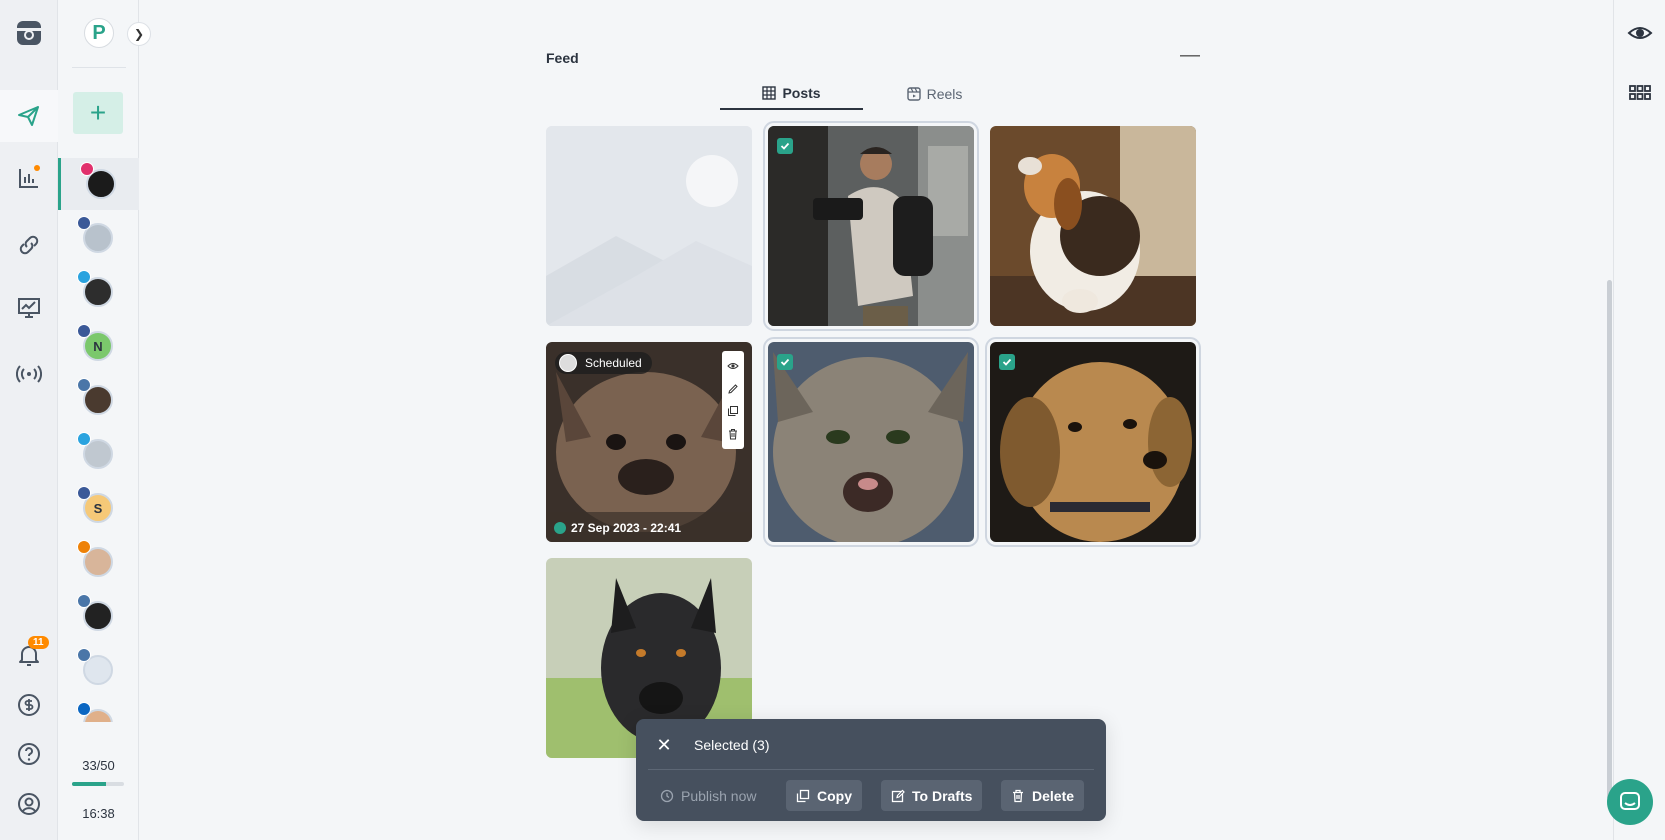  Describe the element at coordinates (1640, 93) in the screenshot. I see `grid-view-icon` at that location.